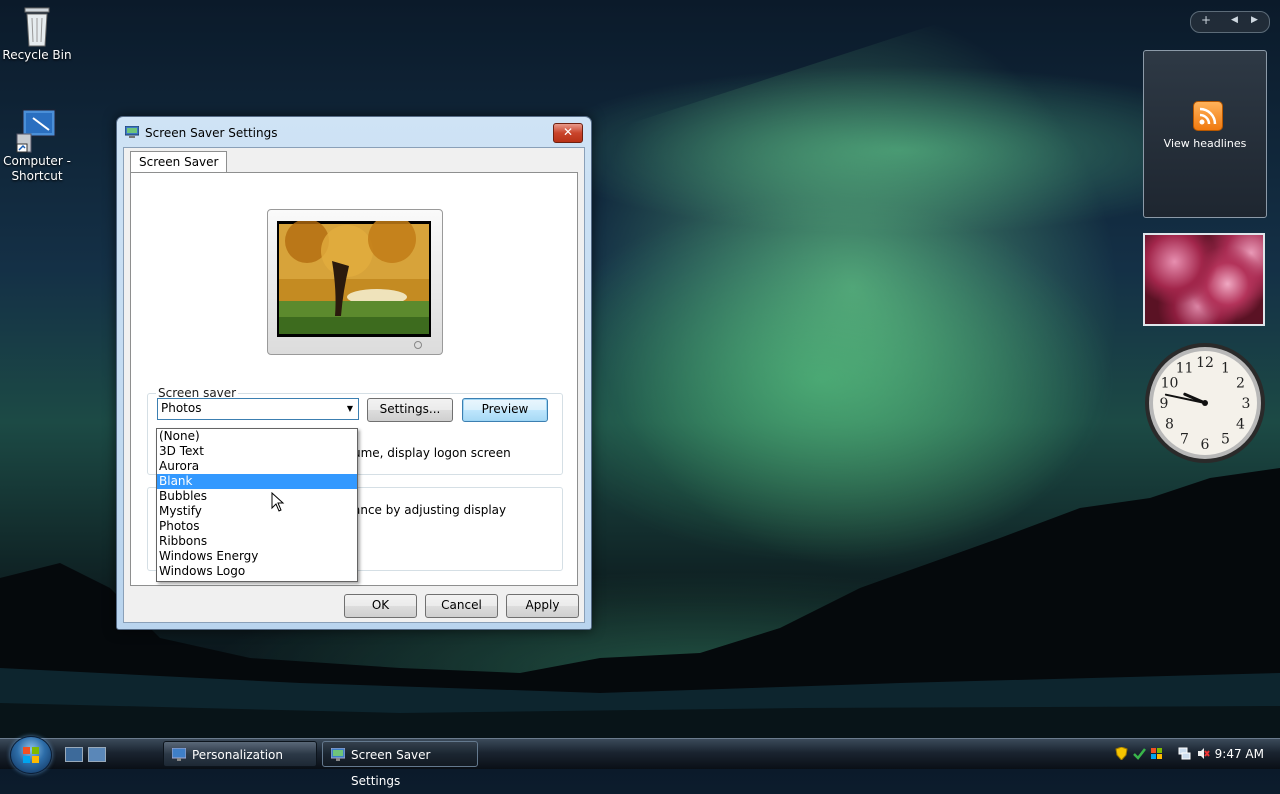 Image resolution: width=1280 pixels, height=794 pixels. What do you see at coordinates (1203, 753) in the screenshot?
I see `volume-muted-icon` at bounding box center [1203, 753].